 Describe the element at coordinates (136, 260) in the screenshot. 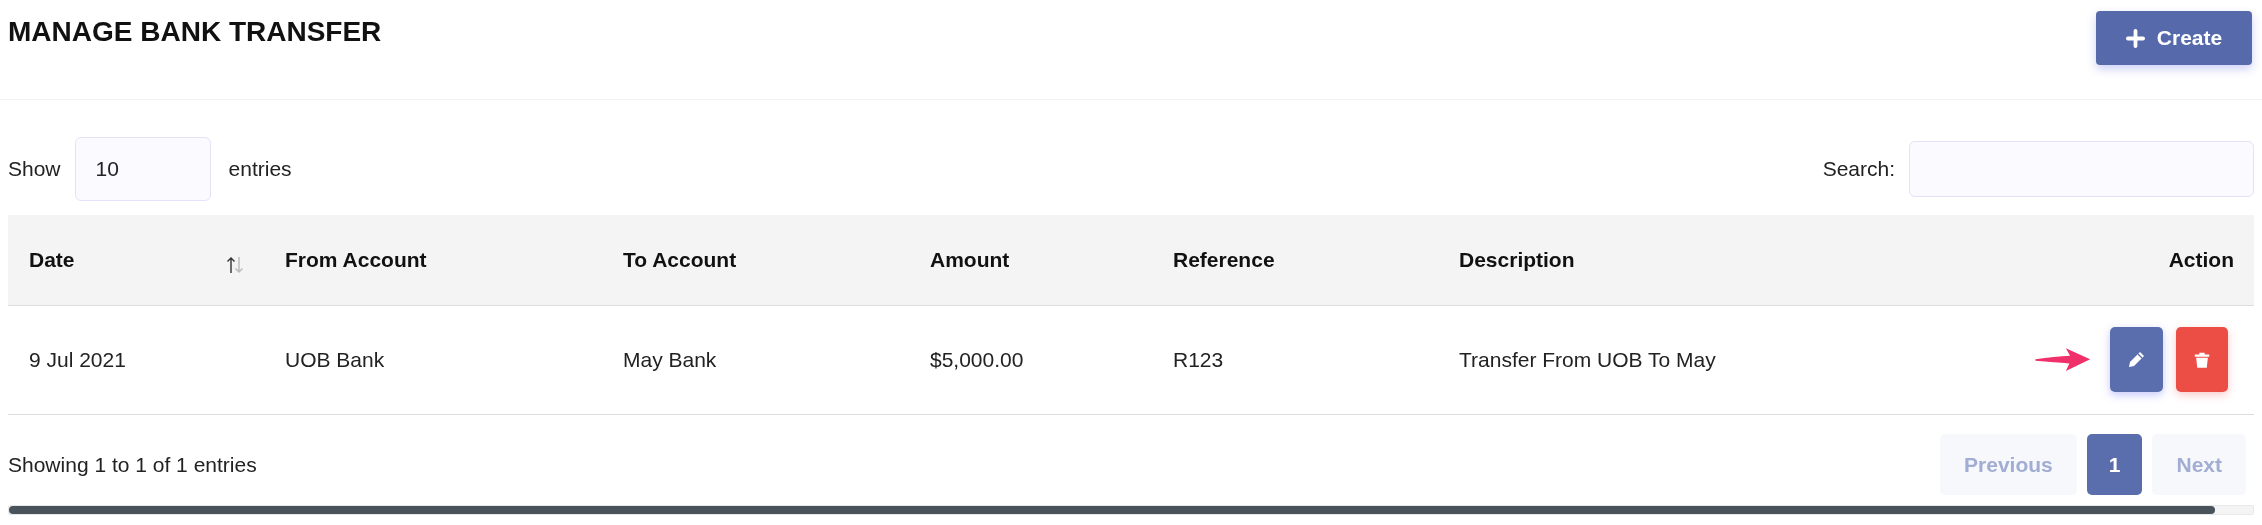

I see `column-header: Date` at that location.